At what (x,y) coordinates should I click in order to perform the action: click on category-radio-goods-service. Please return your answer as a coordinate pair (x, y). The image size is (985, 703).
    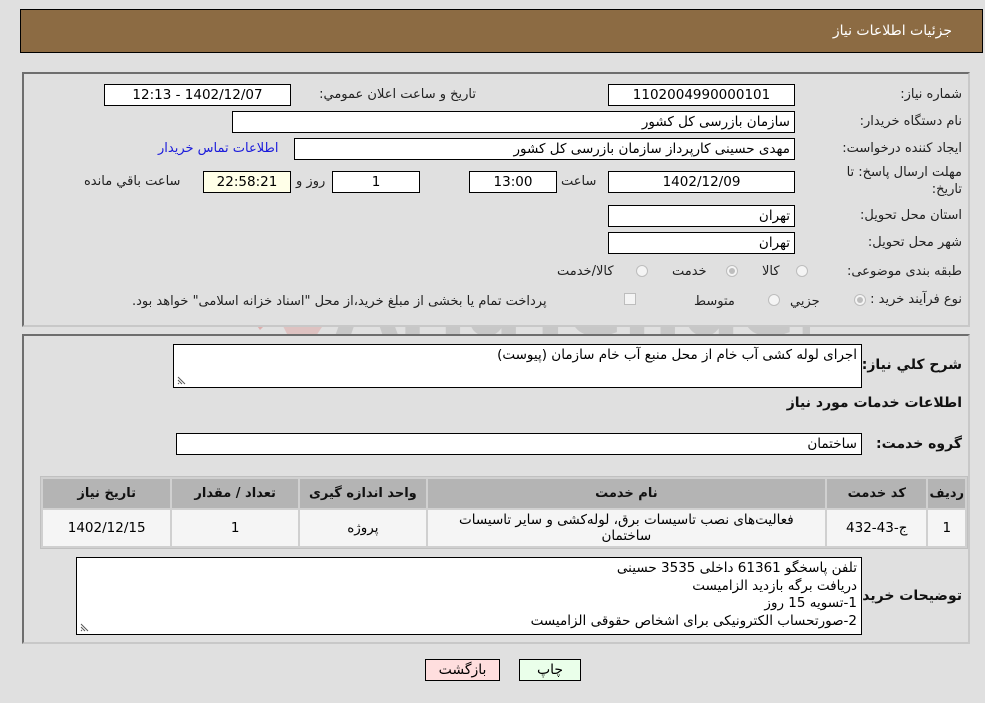
    Looking at the image, I should click on (642, 271).